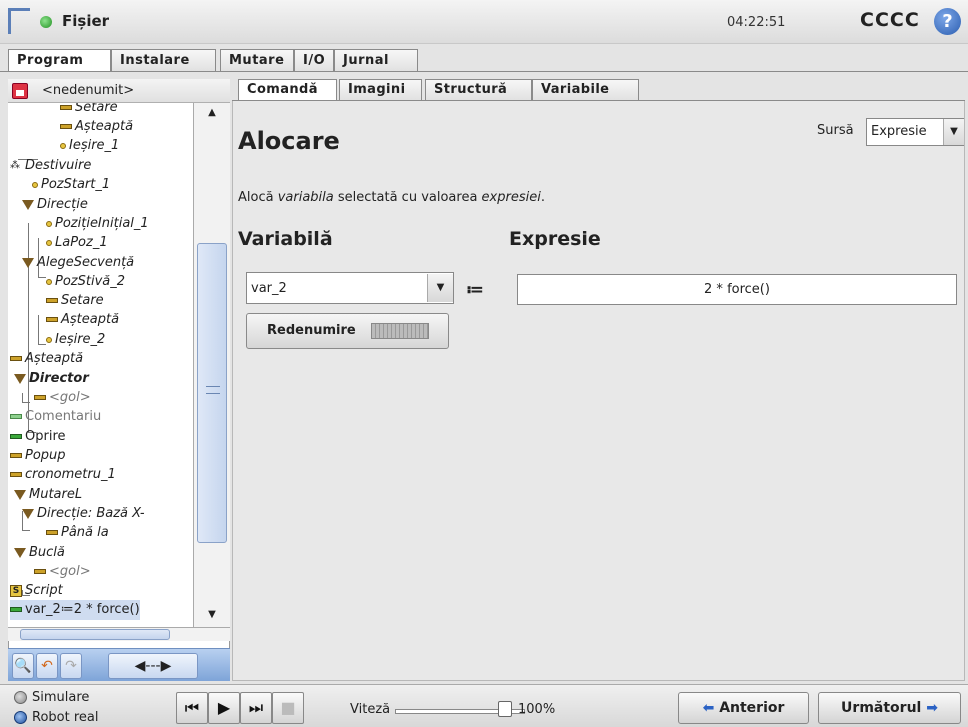 This screenshot has height=727, width=968. I want to click on tree-node: Director, so click(51, 379).